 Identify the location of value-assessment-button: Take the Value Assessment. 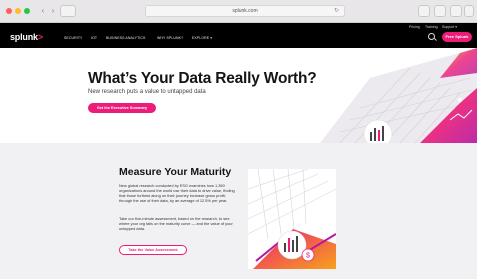
(153, 250).